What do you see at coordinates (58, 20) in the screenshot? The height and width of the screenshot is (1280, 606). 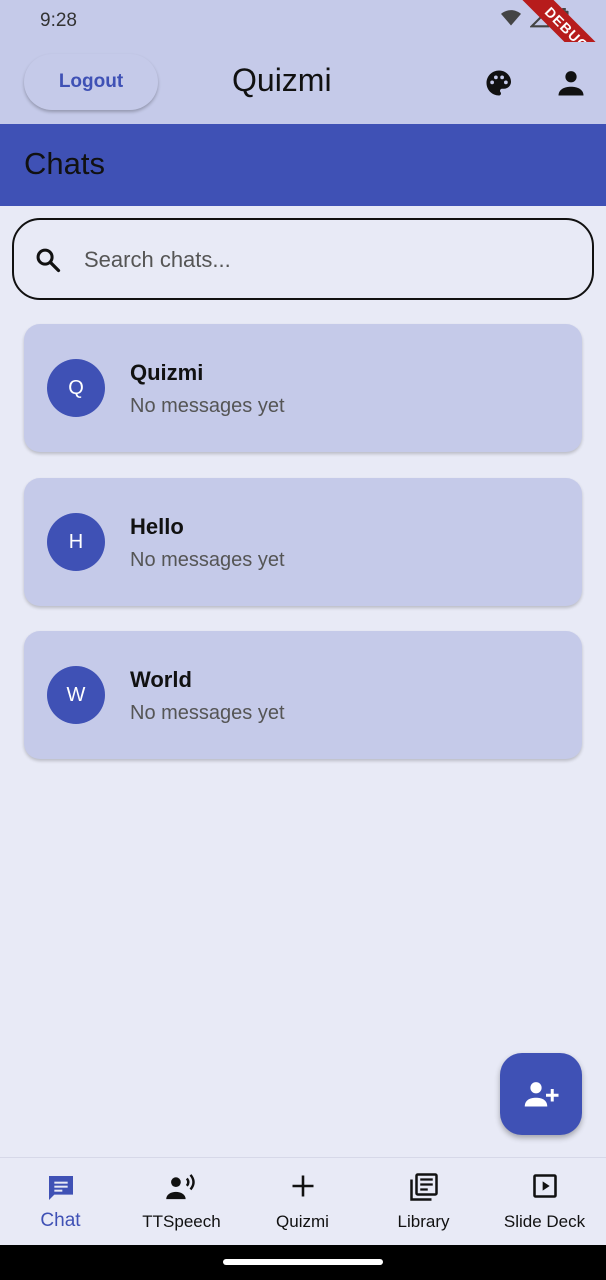 I see `status-time: 9:28` at bounding box center [58, 20].